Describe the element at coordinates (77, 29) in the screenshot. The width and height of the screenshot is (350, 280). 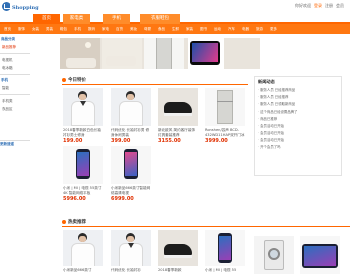
I see `category-link: 手机` at that location.